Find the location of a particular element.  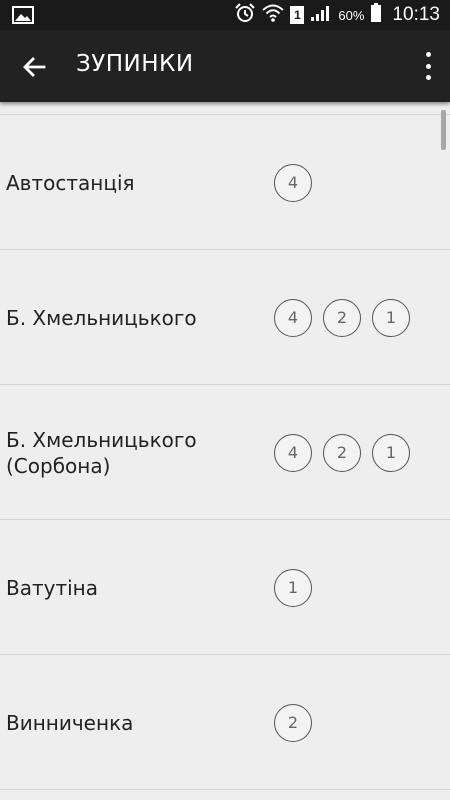

route-badges: 1 is located at coordinates (293, 587).